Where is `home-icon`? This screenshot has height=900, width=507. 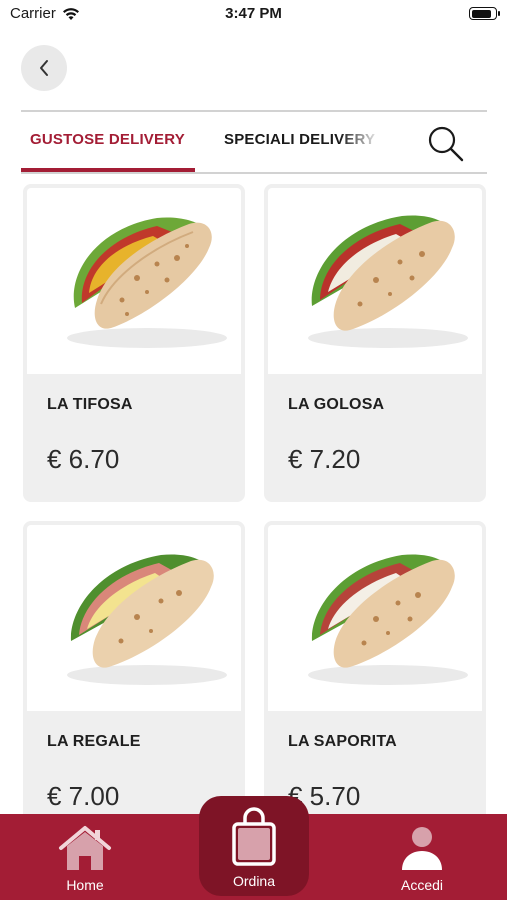 home-icon is located at coordinates (85, 848).